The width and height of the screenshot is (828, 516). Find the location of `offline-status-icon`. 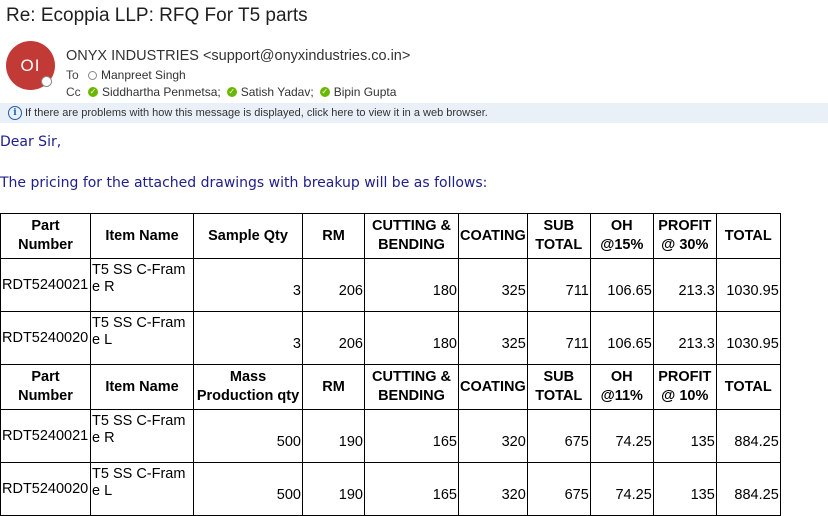

offline-status-icon is located at coordinates (92, 75).